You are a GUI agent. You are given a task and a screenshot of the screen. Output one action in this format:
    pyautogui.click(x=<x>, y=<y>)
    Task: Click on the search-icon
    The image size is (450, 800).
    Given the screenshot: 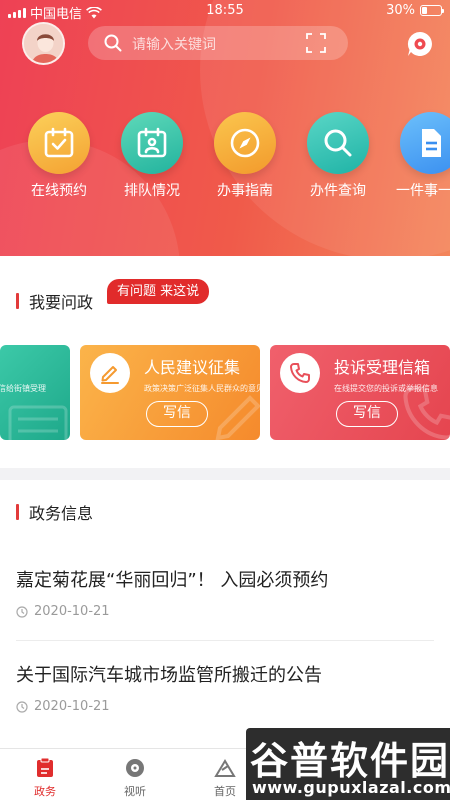 What is the action you would take?
    pyautogui.click(x=113, y=43)
    